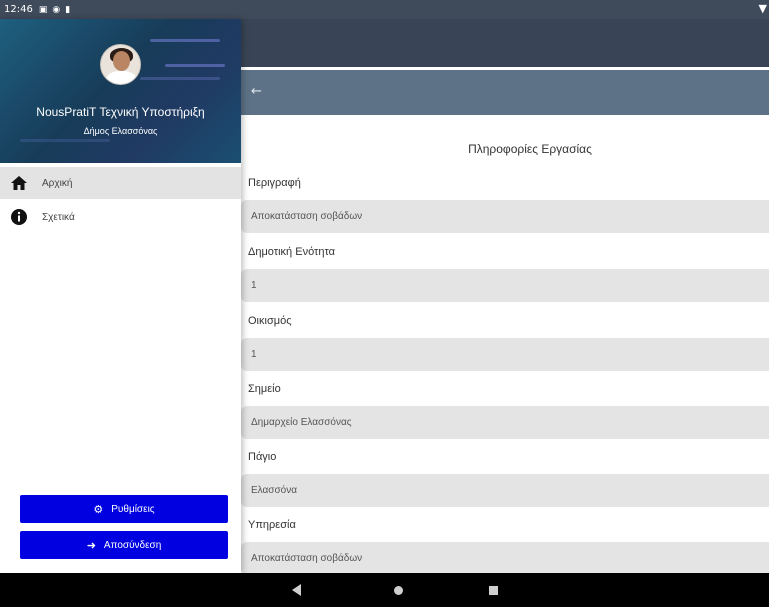 The height and width of the screenshot is (607, 769). Describe the element at coordinates (19, 217) in the screenshot. I see `info-icon` at that location.